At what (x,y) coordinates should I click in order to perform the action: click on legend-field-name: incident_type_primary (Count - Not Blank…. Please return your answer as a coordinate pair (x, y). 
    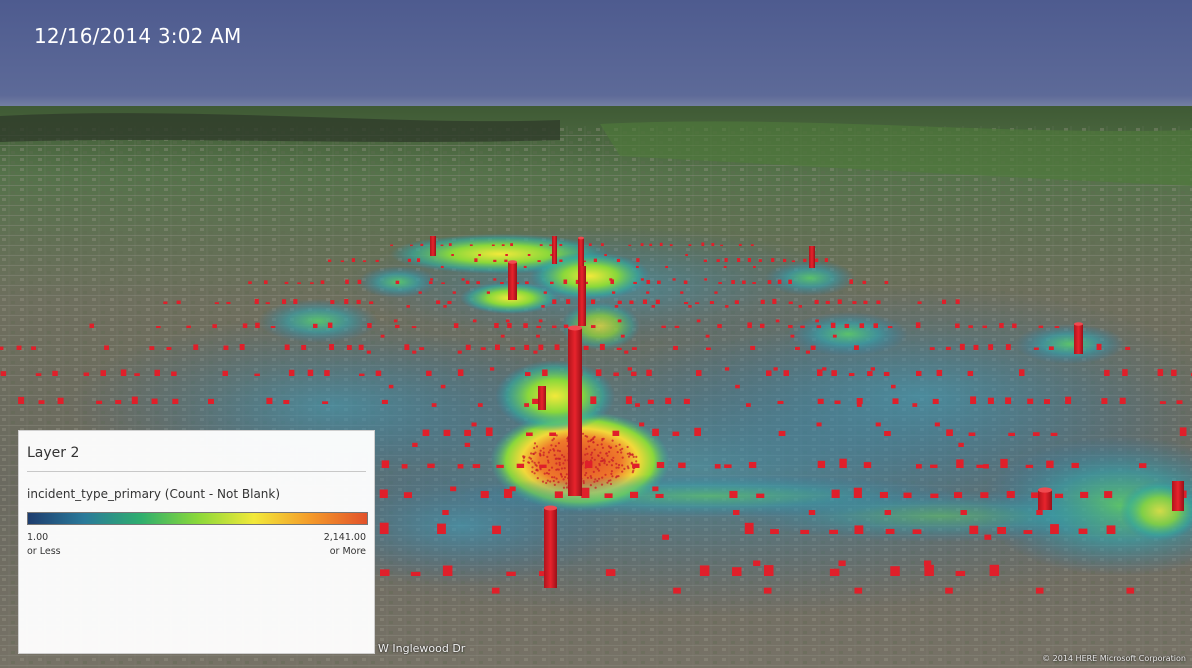
    Looking at the image, I should click on (154, 494).